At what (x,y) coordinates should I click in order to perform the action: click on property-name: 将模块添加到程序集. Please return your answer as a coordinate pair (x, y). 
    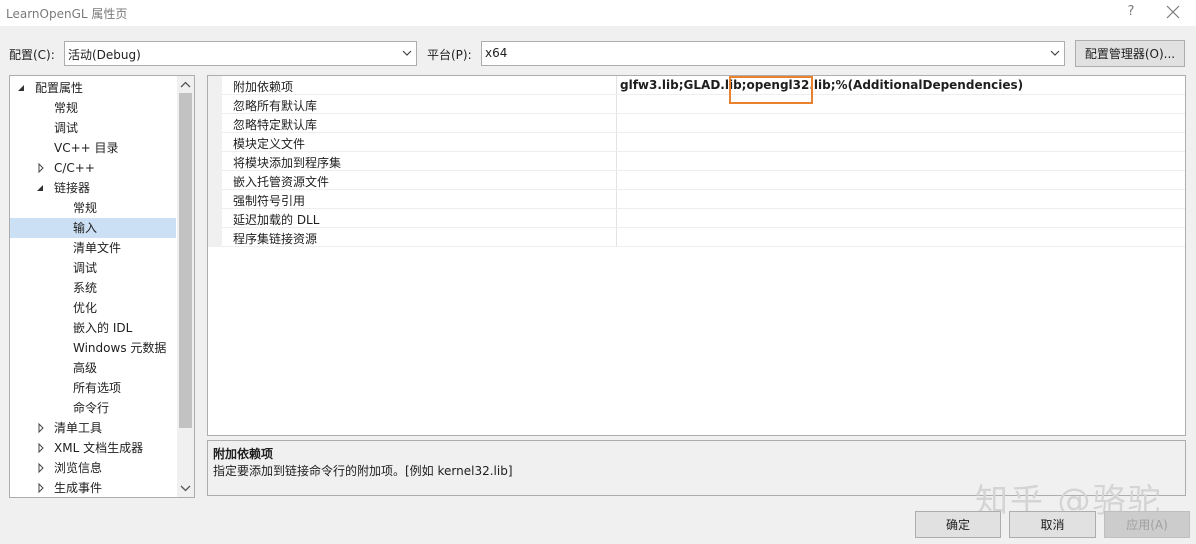
    Looking at the image, I should click on (287, 163).